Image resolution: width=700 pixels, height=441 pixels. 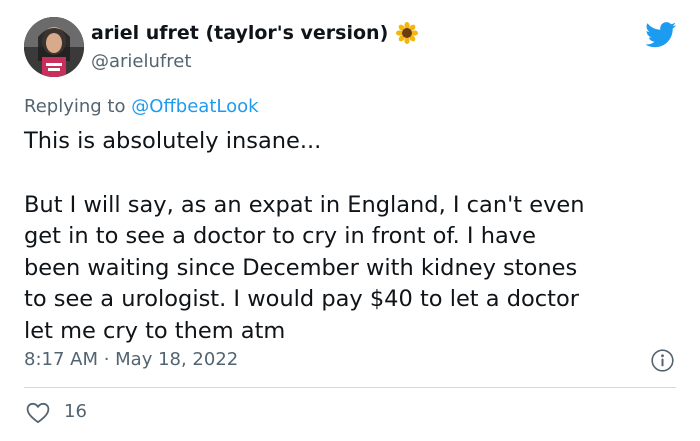 I want to click on tweet-timestamp: 8:17 AM · May 18, 2022, so click(x=131, y=359).